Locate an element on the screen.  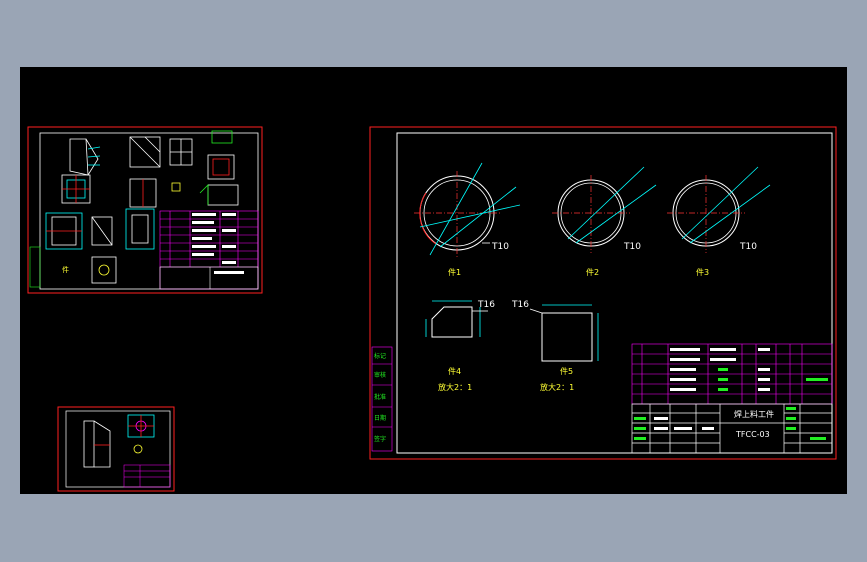
sheet-tl-assembly is located at coordinates (150, 191).